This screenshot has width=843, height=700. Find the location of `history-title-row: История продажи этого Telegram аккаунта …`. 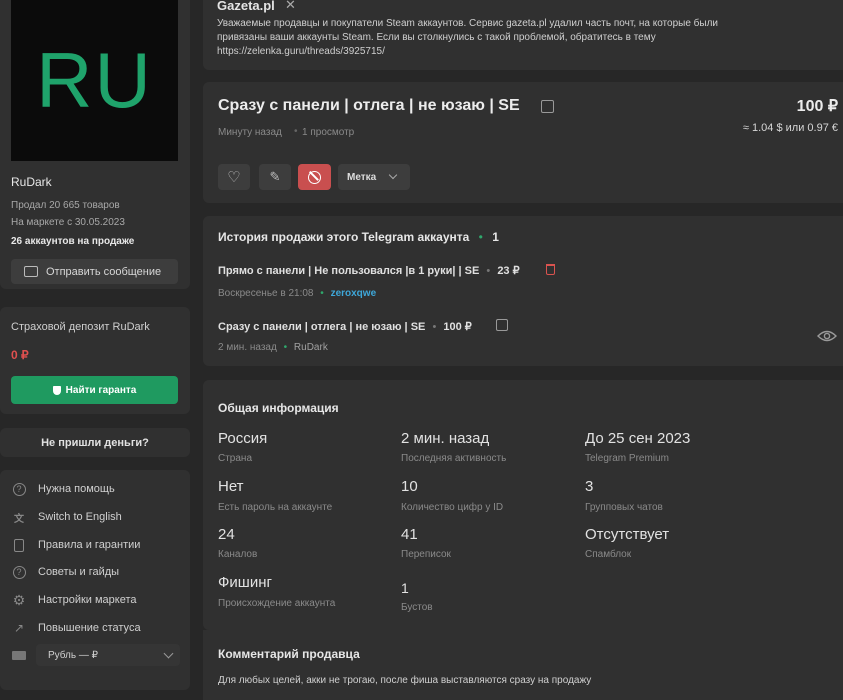

history-title-row: История продажи этого Telegram аккаунта … is located at coordinates (358, 237).